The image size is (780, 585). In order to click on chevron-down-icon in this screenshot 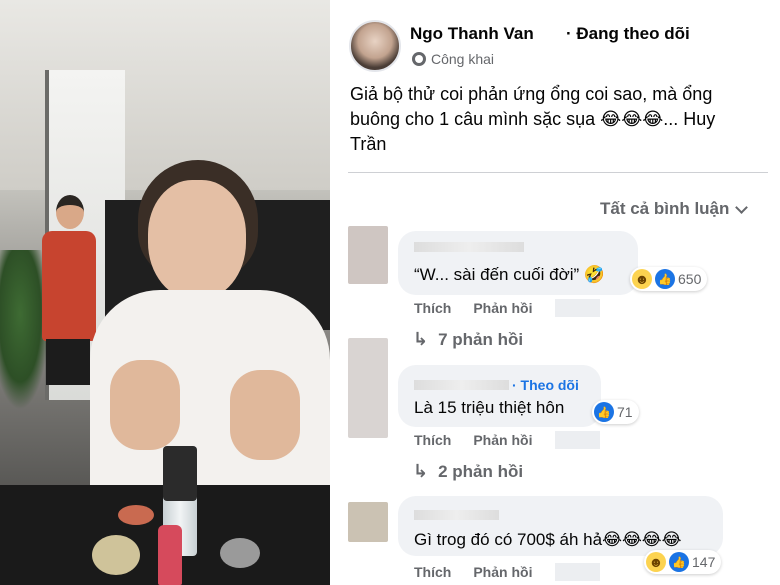, I will do `click(742, 207)`.